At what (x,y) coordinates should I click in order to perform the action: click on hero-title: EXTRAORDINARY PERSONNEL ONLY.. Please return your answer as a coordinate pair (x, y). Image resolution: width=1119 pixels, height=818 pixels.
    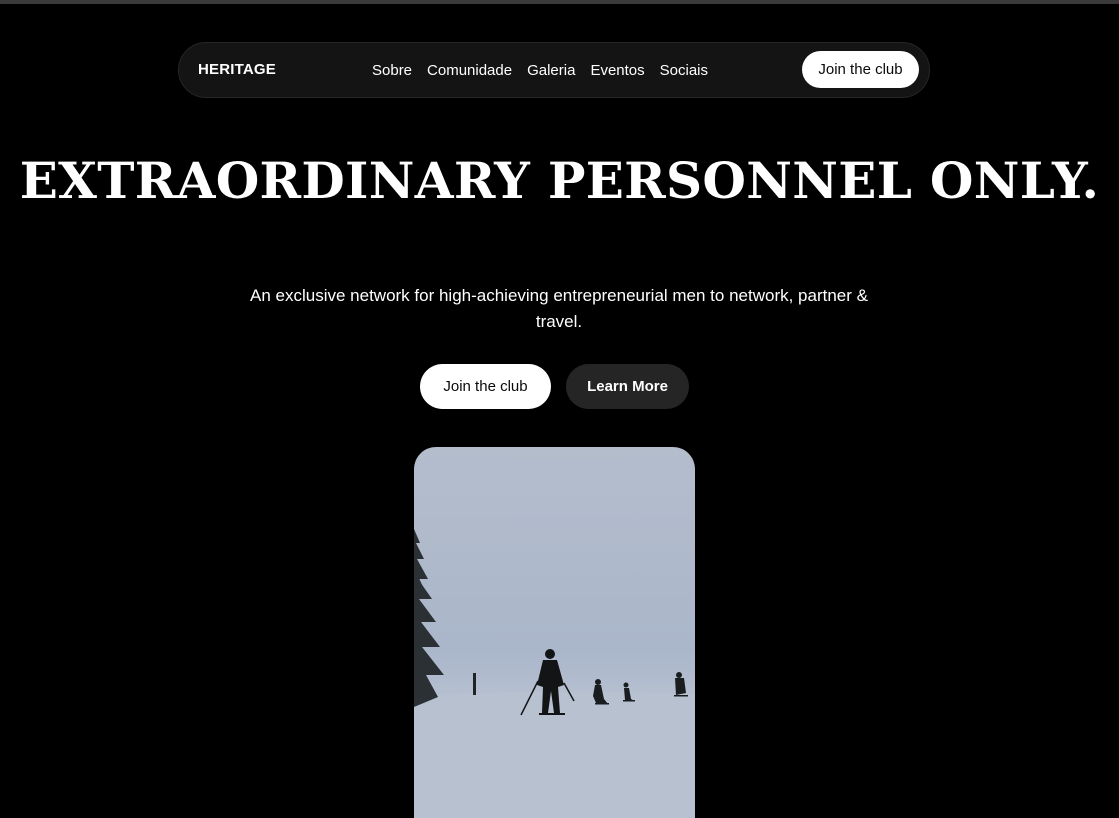
    Looking at the image, I should click on (559, 180).